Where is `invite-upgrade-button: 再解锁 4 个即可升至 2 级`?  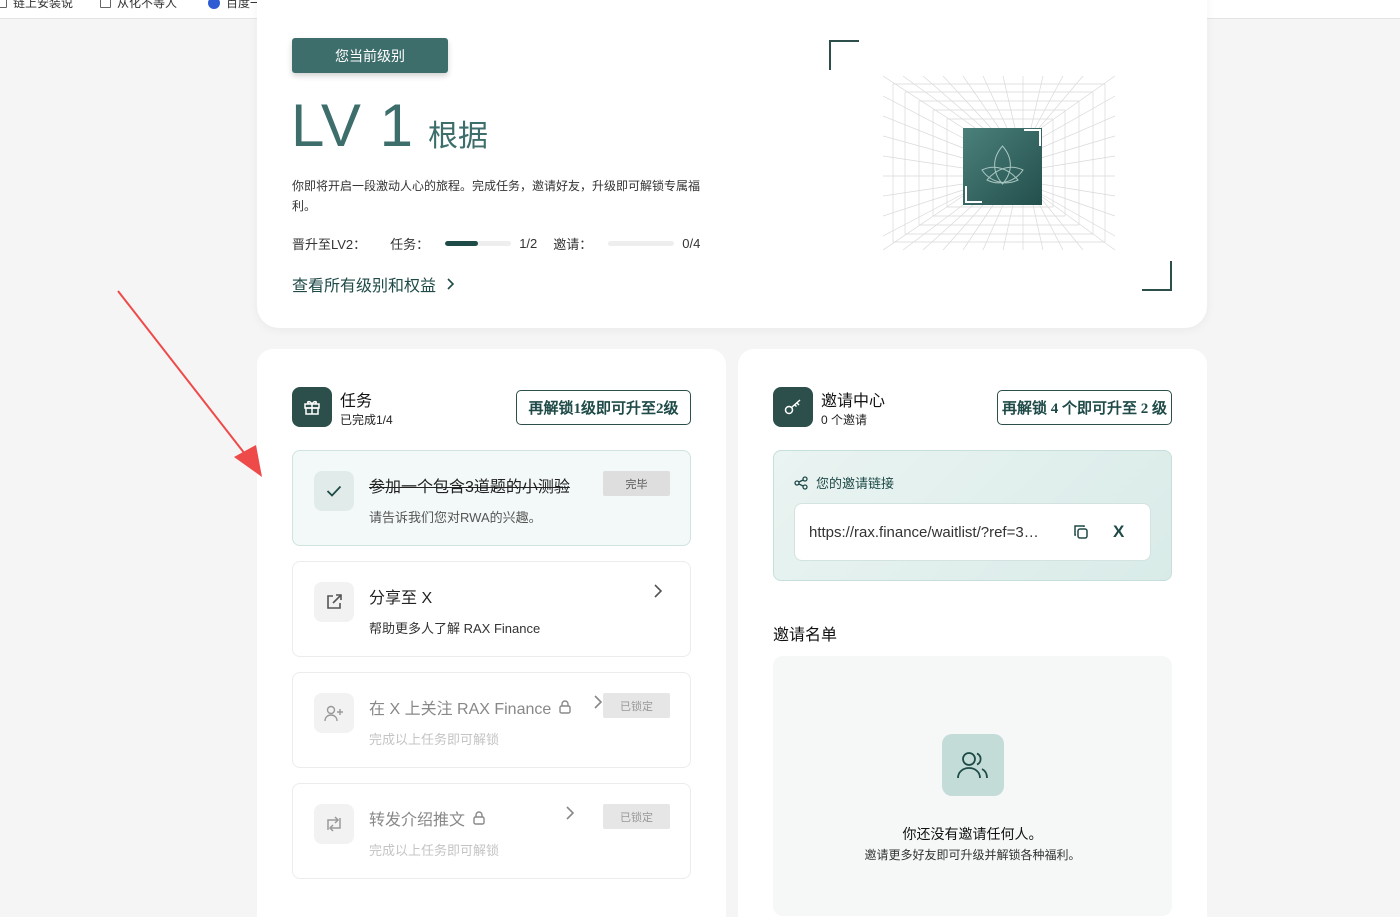
invite-upgrade-button: 再解锁 4 个即可升至 2 级 is located at coordinates (1084, 407).